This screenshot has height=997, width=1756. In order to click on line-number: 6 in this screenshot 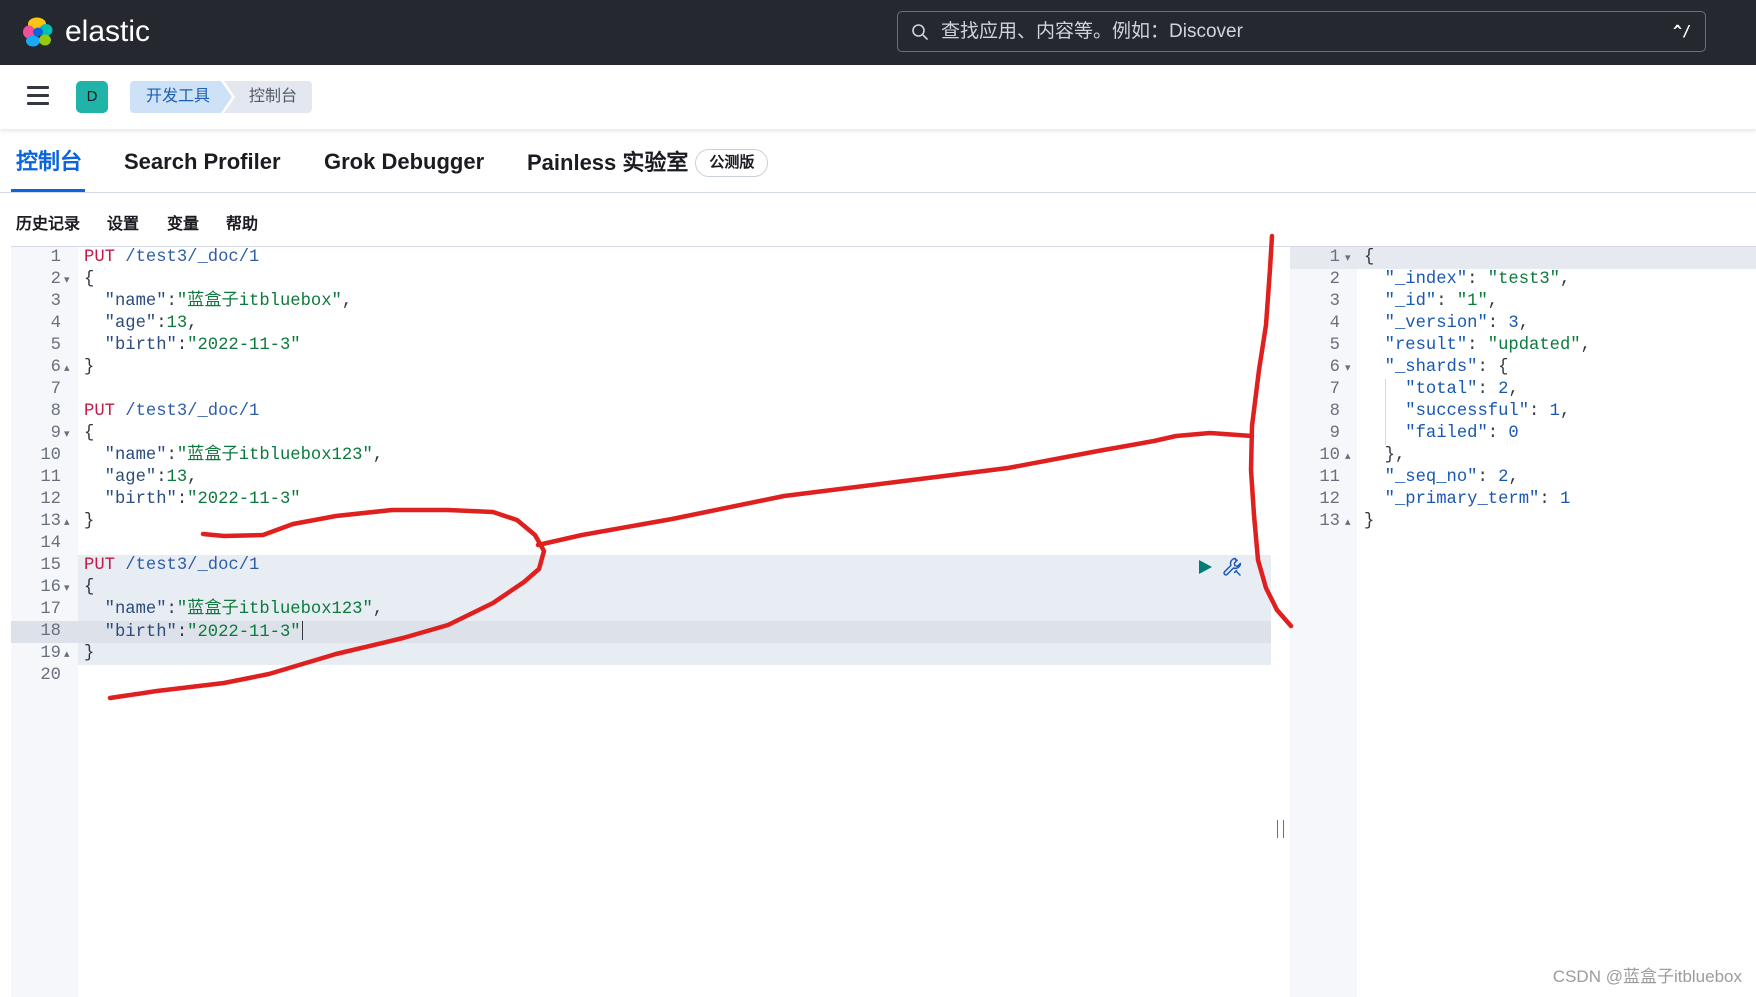, I will do `click(55, 367)`.